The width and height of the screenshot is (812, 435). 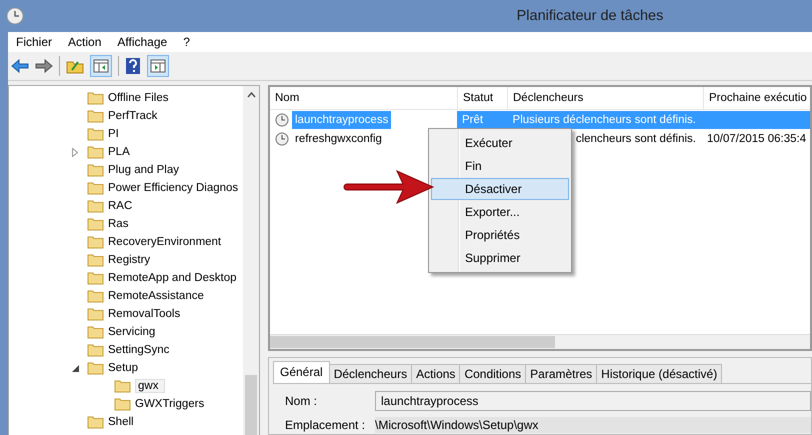 What do you see at coordinates (20, 66) in the screenshot?
I see `back-arrow-icon` at bounding box center [20, 66].